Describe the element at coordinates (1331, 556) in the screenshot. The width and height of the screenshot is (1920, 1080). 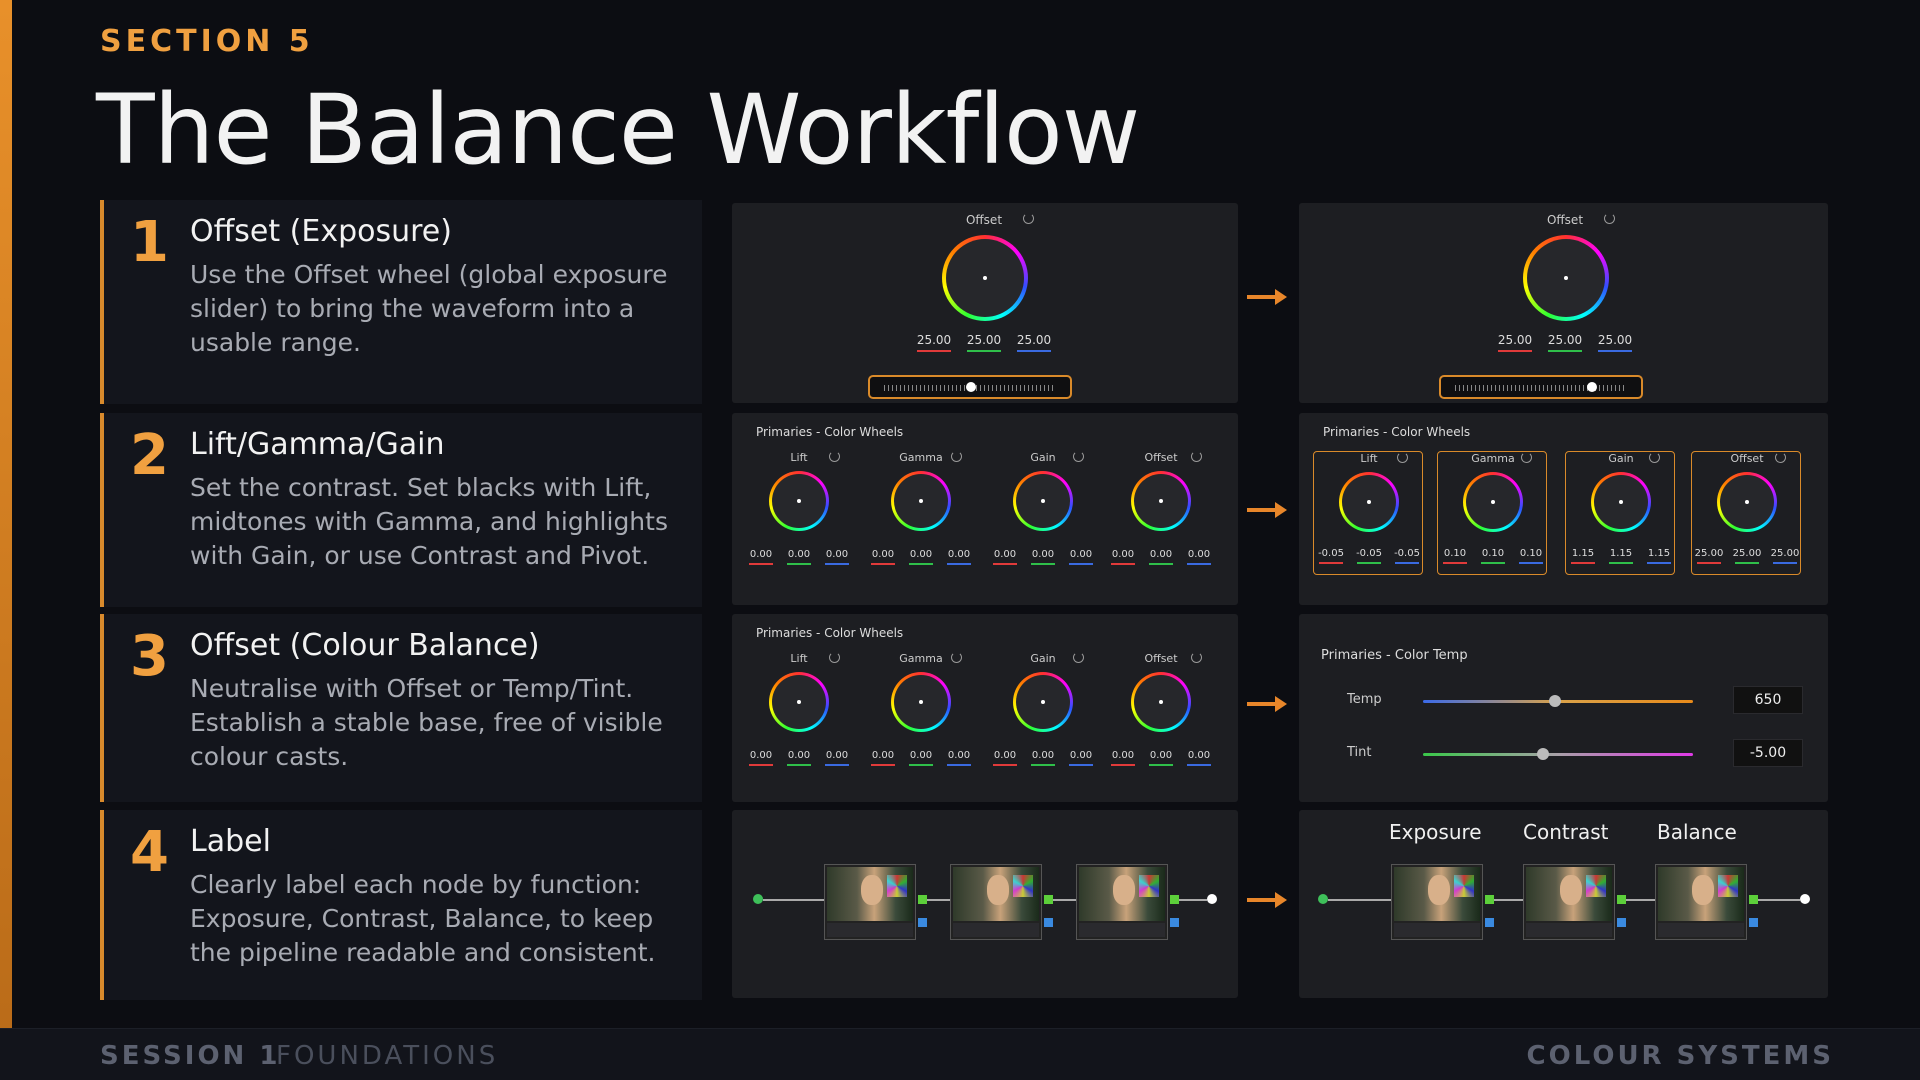
I see `red-value: -0.05` at that location.